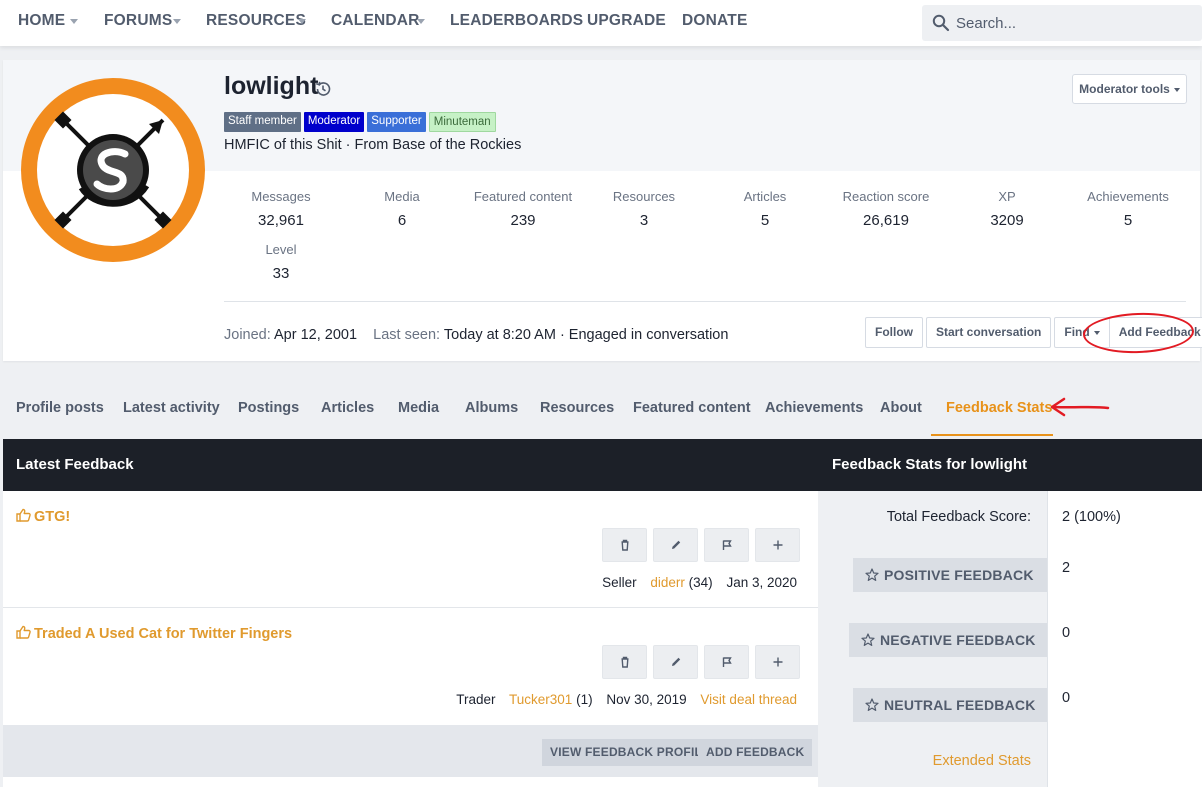  What do you see at coordinates (410, 751) in the screenshot?
I see `latest-feedback-footer: VIEW FEEDBACK PROFILE ADD FEEDBACK` at bounding box center [410, 751].